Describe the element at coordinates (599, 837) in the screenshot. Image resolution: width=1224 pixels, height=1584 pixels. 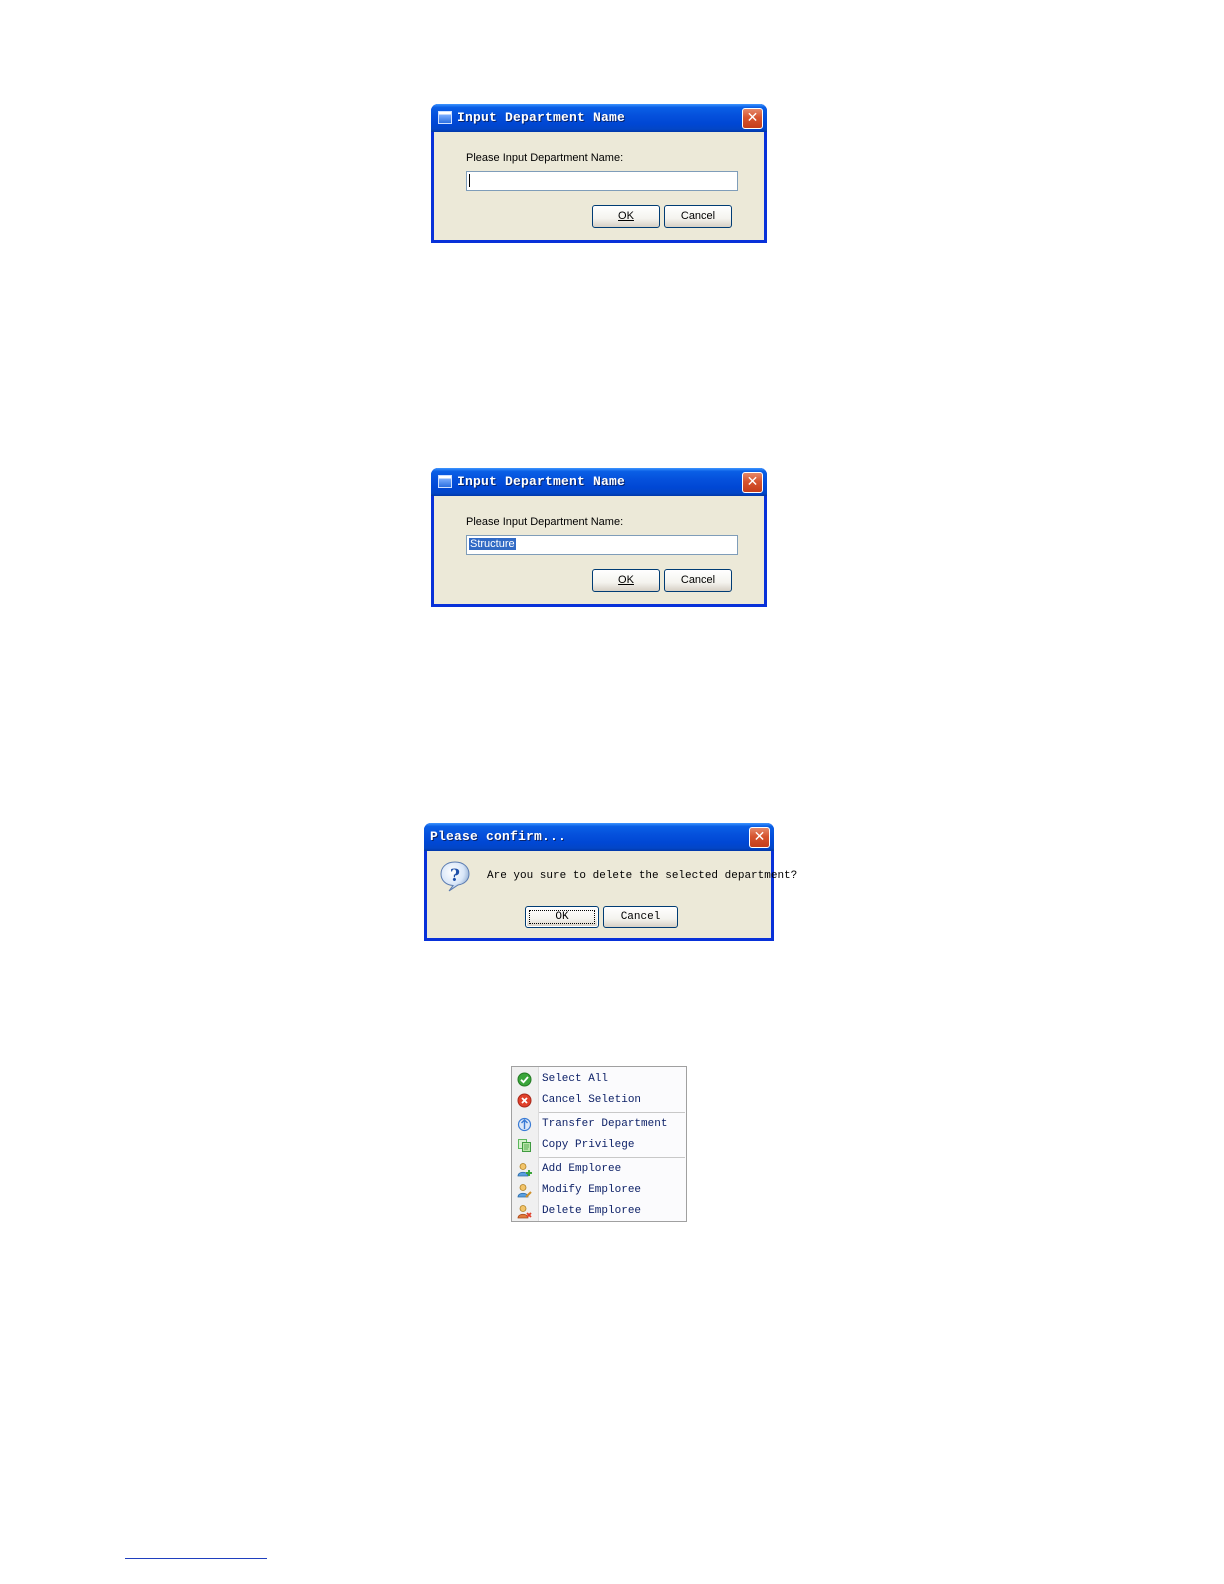
I see `dialog-titlebar: Please confirm... ✕` at that location.